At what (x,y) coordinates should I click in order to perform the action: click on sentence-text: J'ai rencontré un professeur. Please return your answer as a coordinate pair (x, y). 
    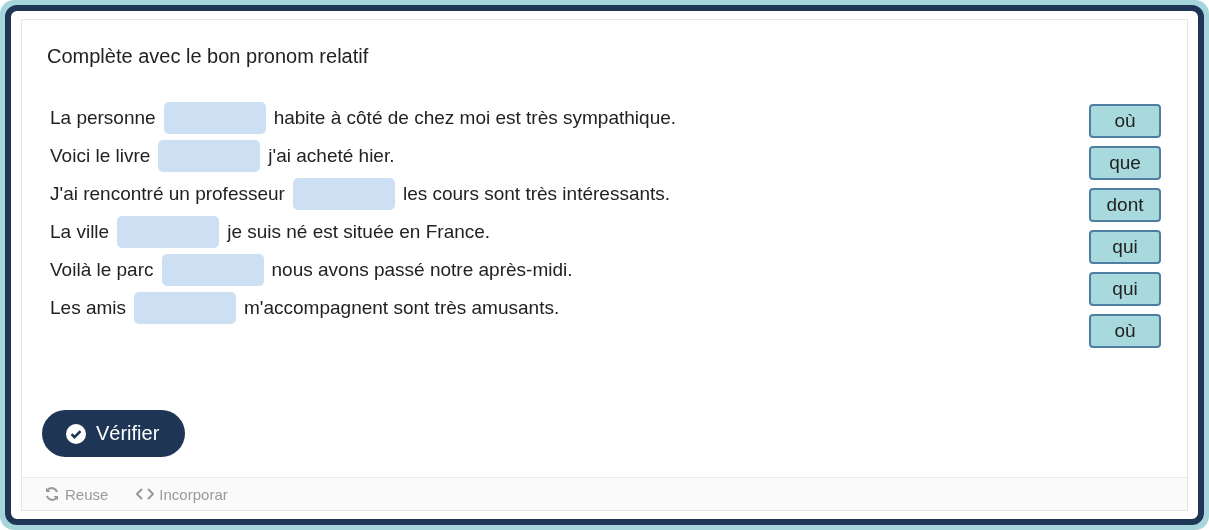
    Looking at the image, I should click on (167, 194).